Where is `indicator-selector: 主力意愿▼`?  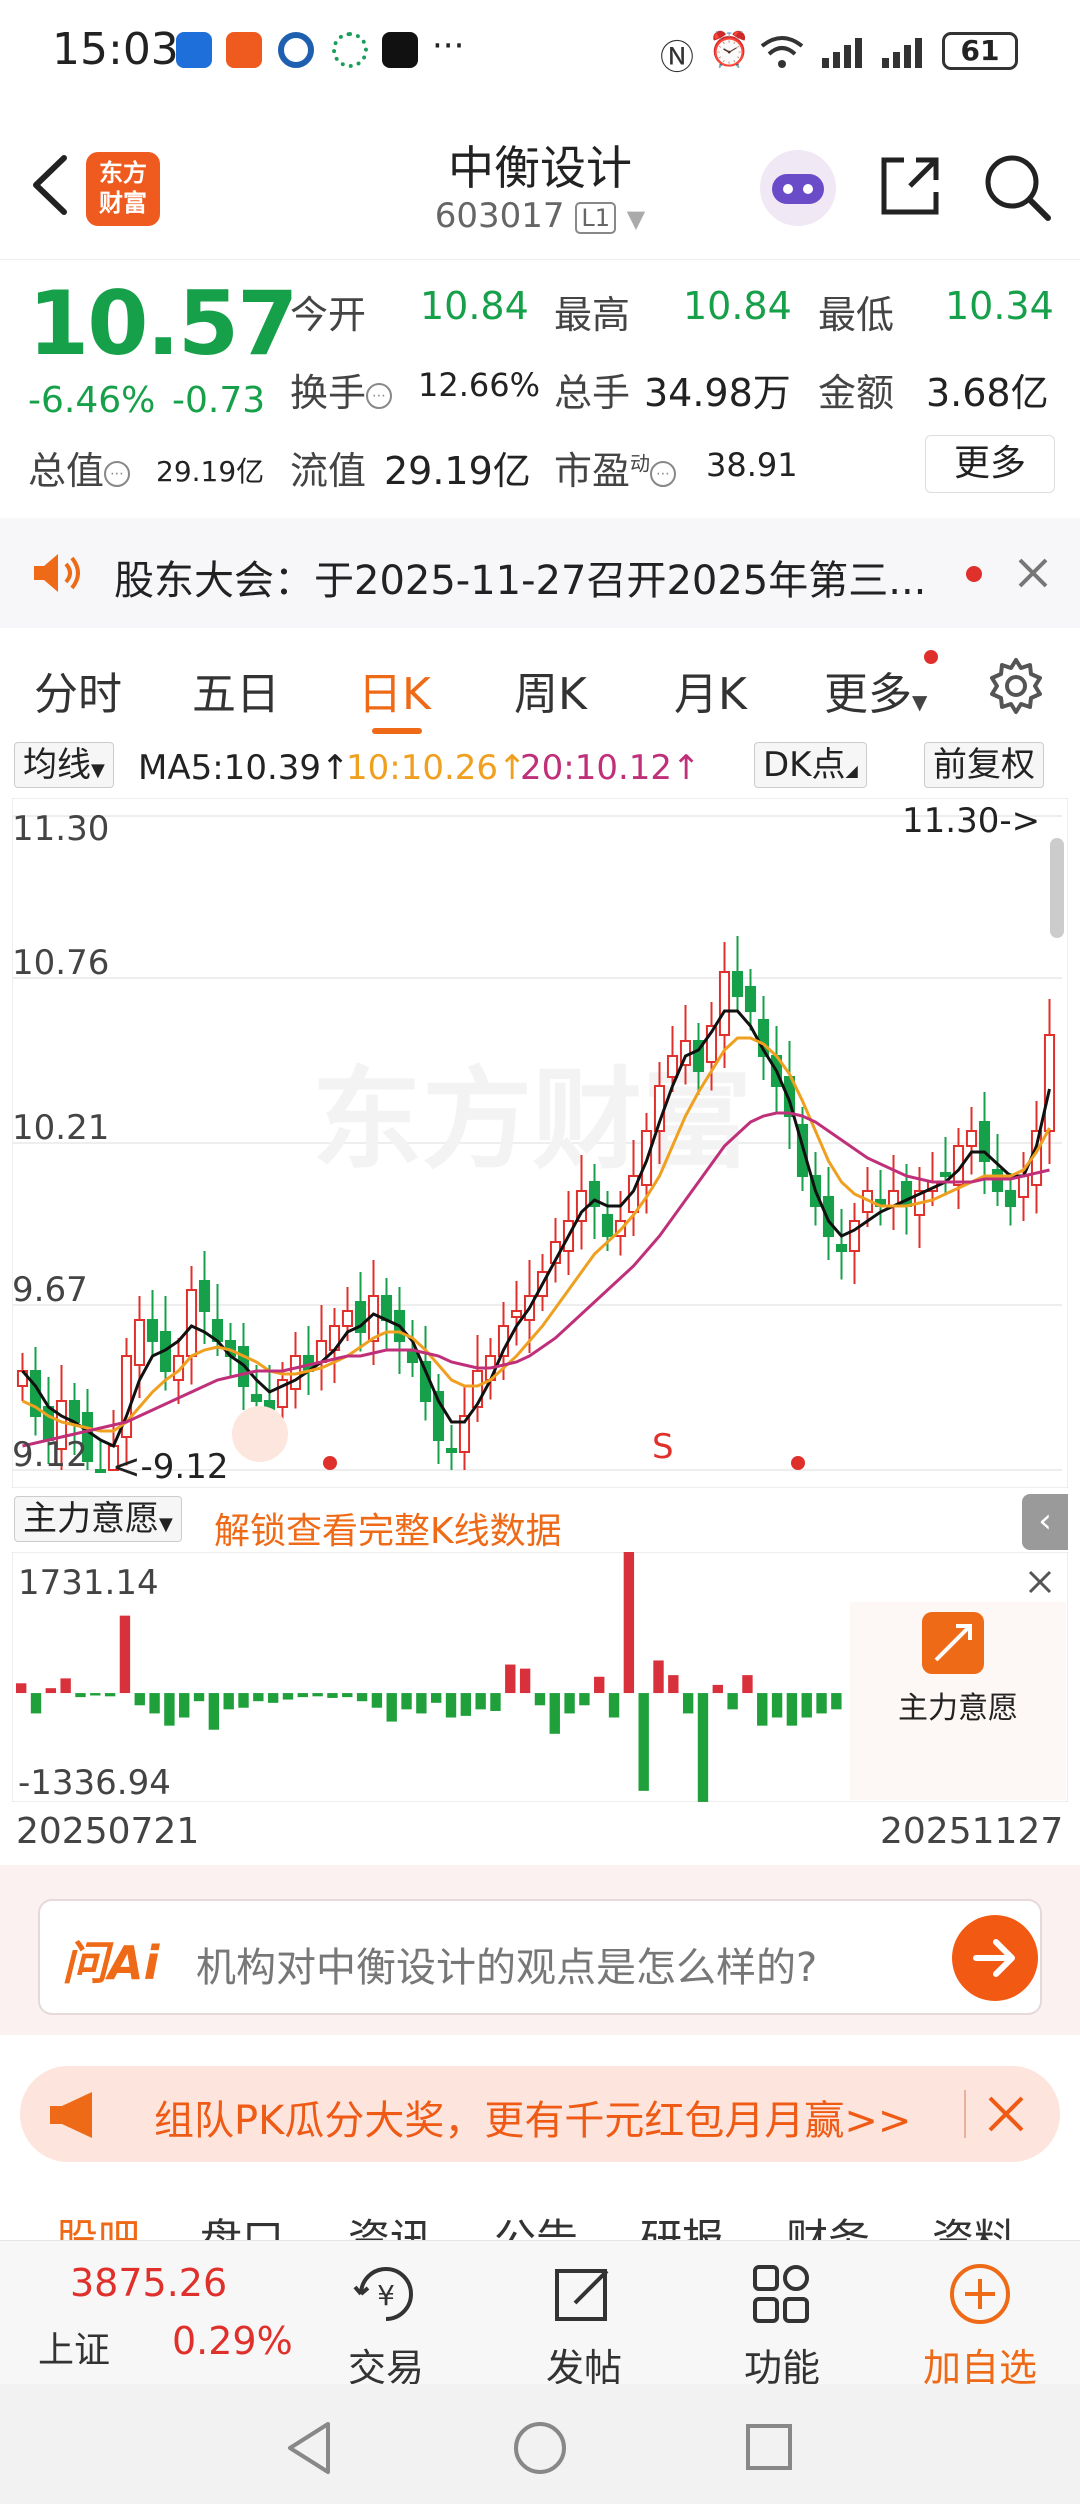 indicator-selector: 主力意愿▼ is located at coordinates (98, 1519).